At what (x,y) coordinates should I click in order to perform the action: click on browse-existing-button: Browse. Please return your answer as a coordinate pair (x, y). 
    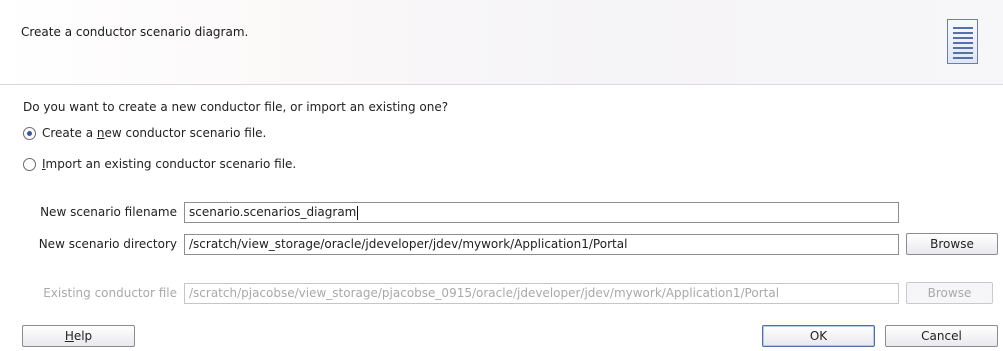
    Looking at the image, I should click on (949, 293).